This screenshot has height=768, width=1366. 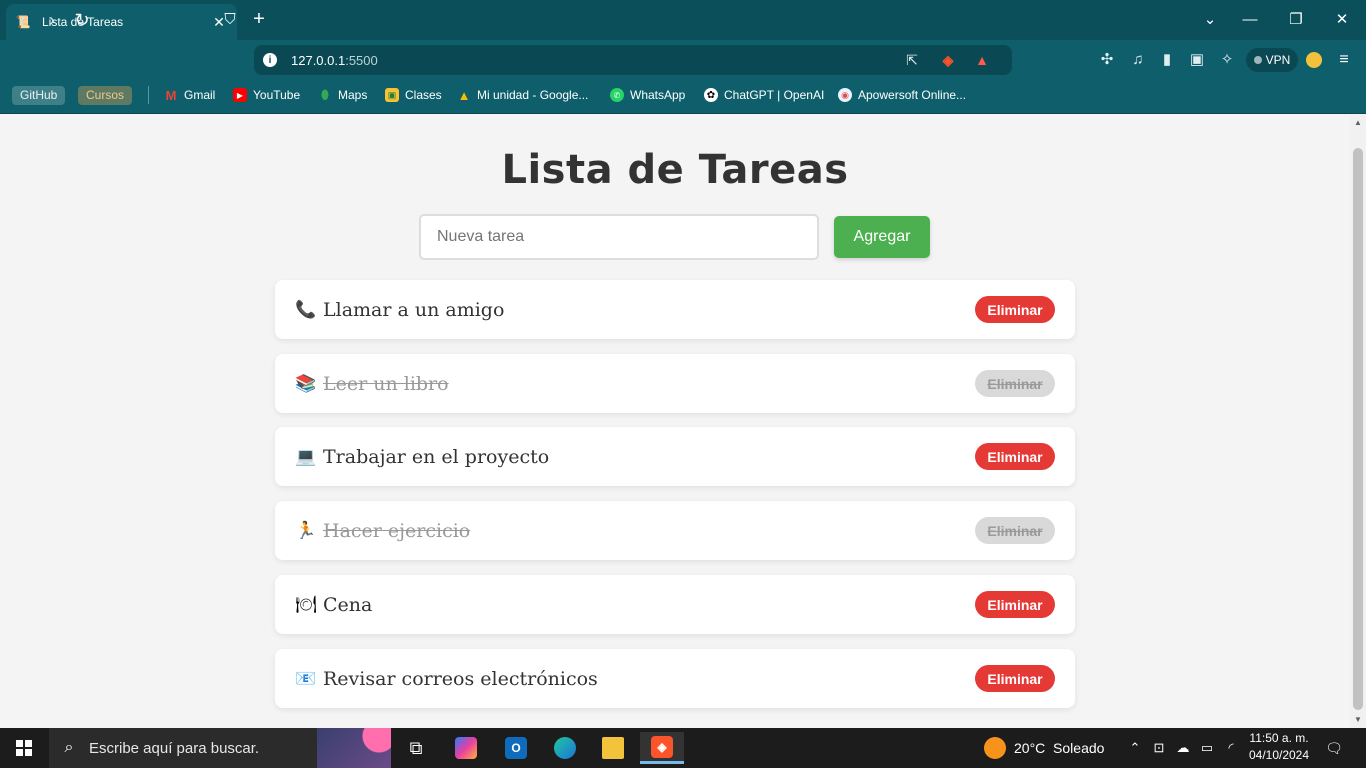 I want to click on new-task-input, so click(x=619, y=237).